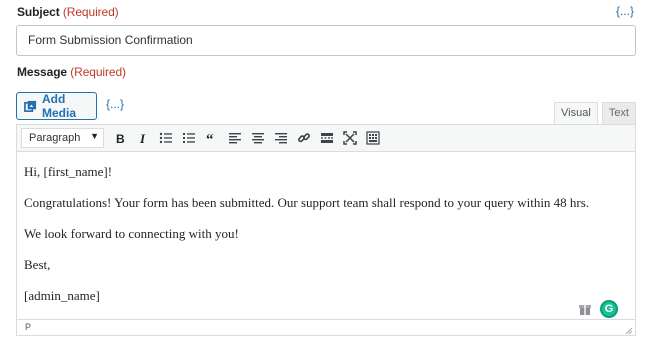  Describe the element at coordinates (258, 138) in the screenshot. I see `align-center-icon` at that location.